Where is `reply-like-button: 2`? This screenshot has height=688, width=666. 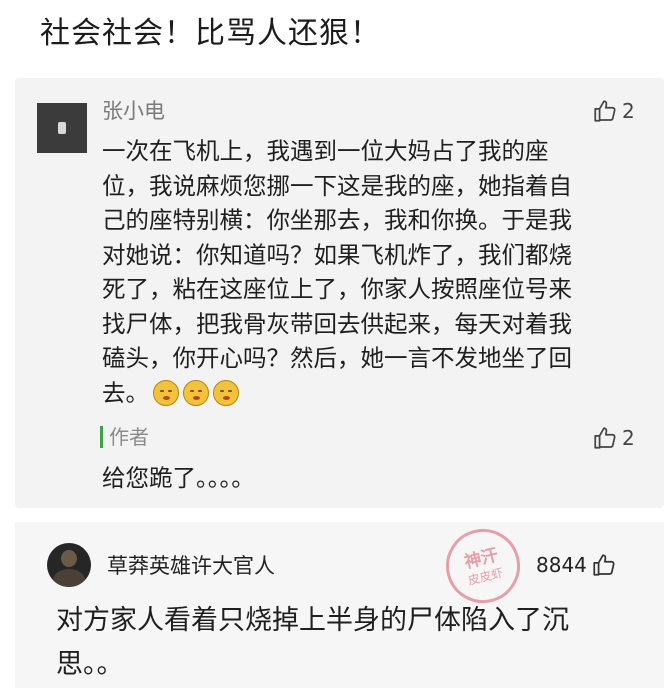 reply-like-button: 2 is located at coordinates (613, 438).